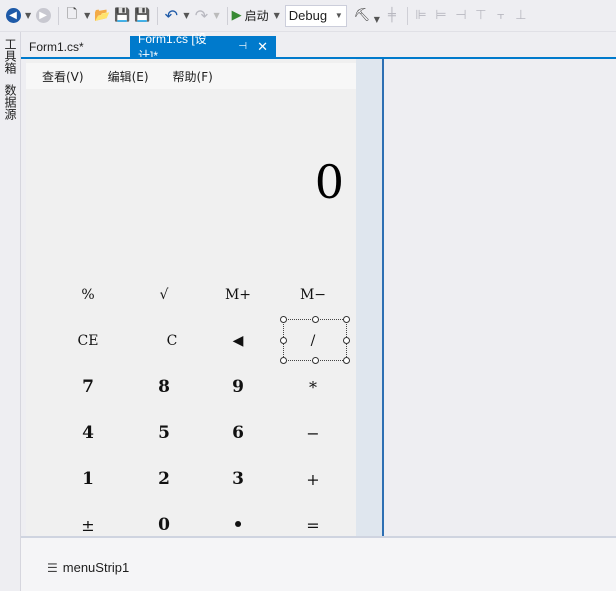 Image resolution: width=616 pixels, height=591 pixels. I want to click on save-icon: 💾, so click(122, 15).